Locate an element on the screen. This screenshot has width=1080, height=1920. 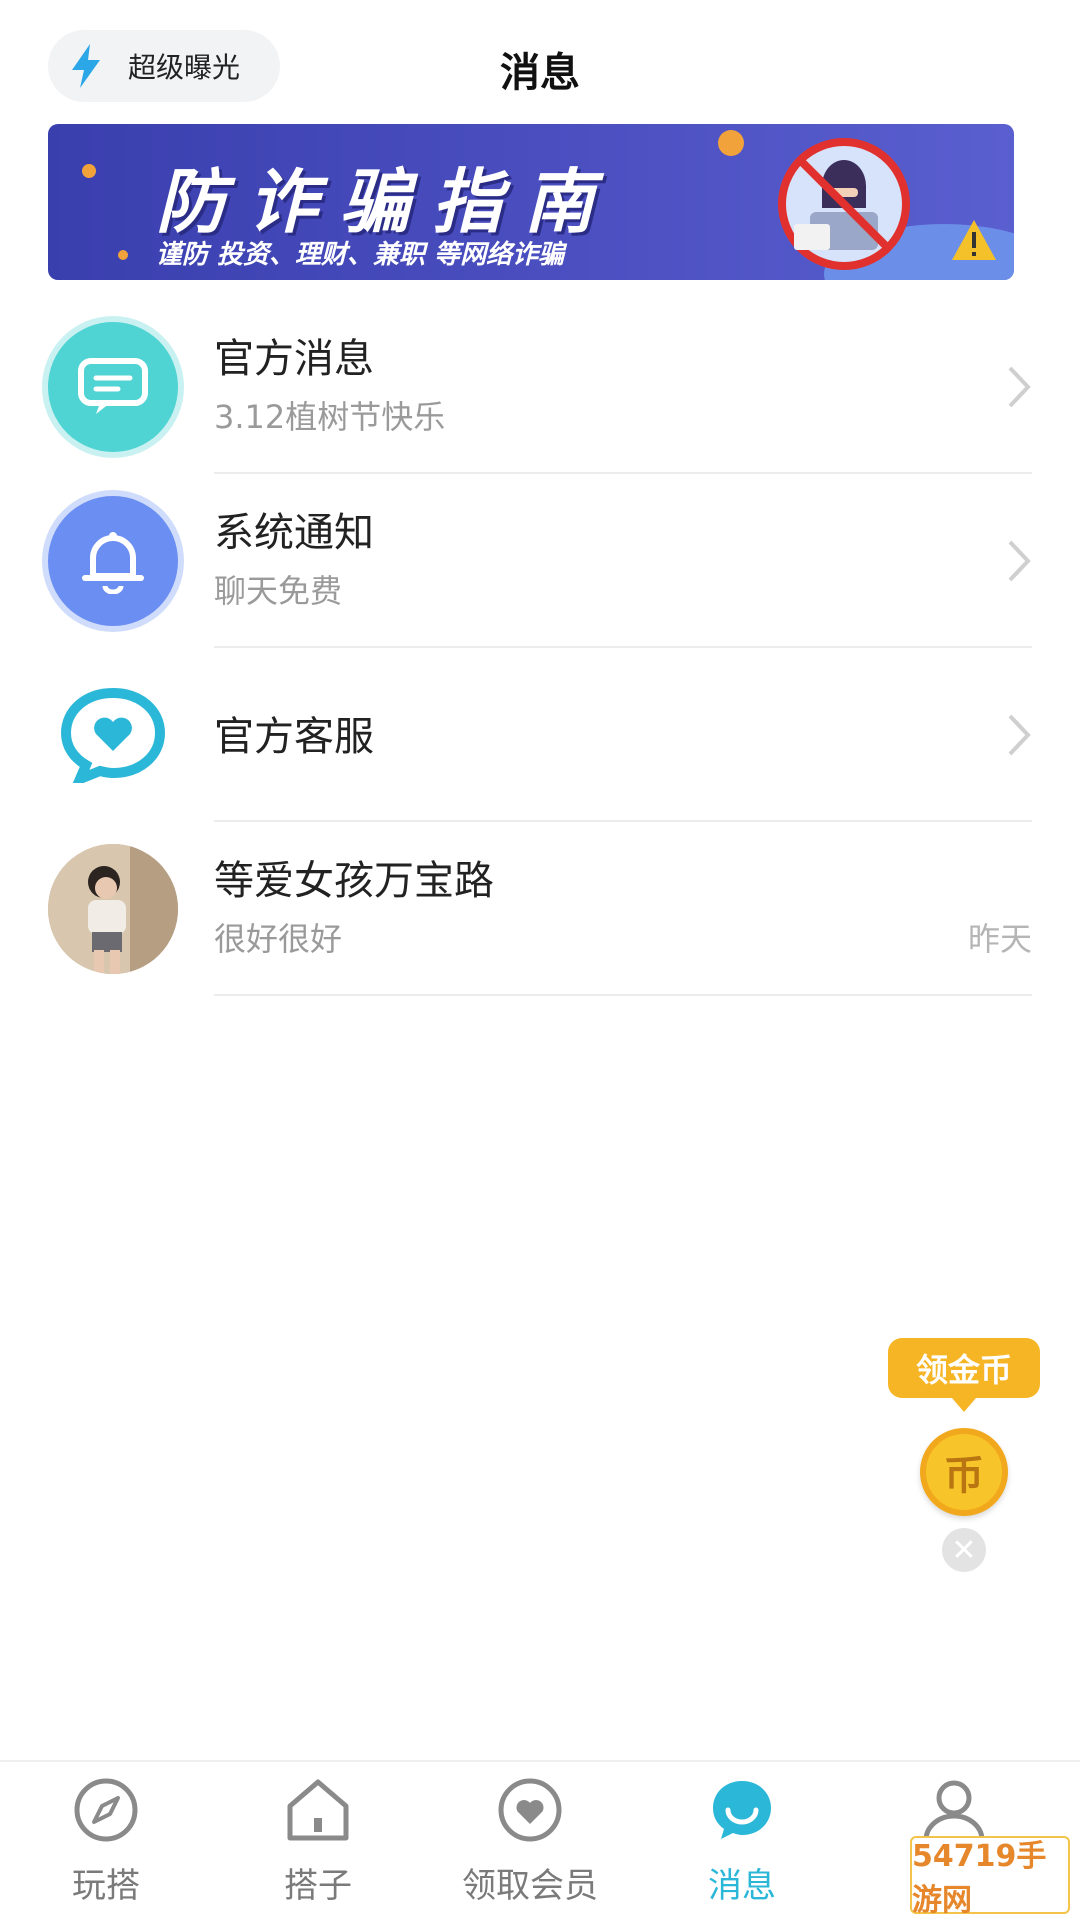
message-title: 系统通知 is located at coordinates (294, 533).